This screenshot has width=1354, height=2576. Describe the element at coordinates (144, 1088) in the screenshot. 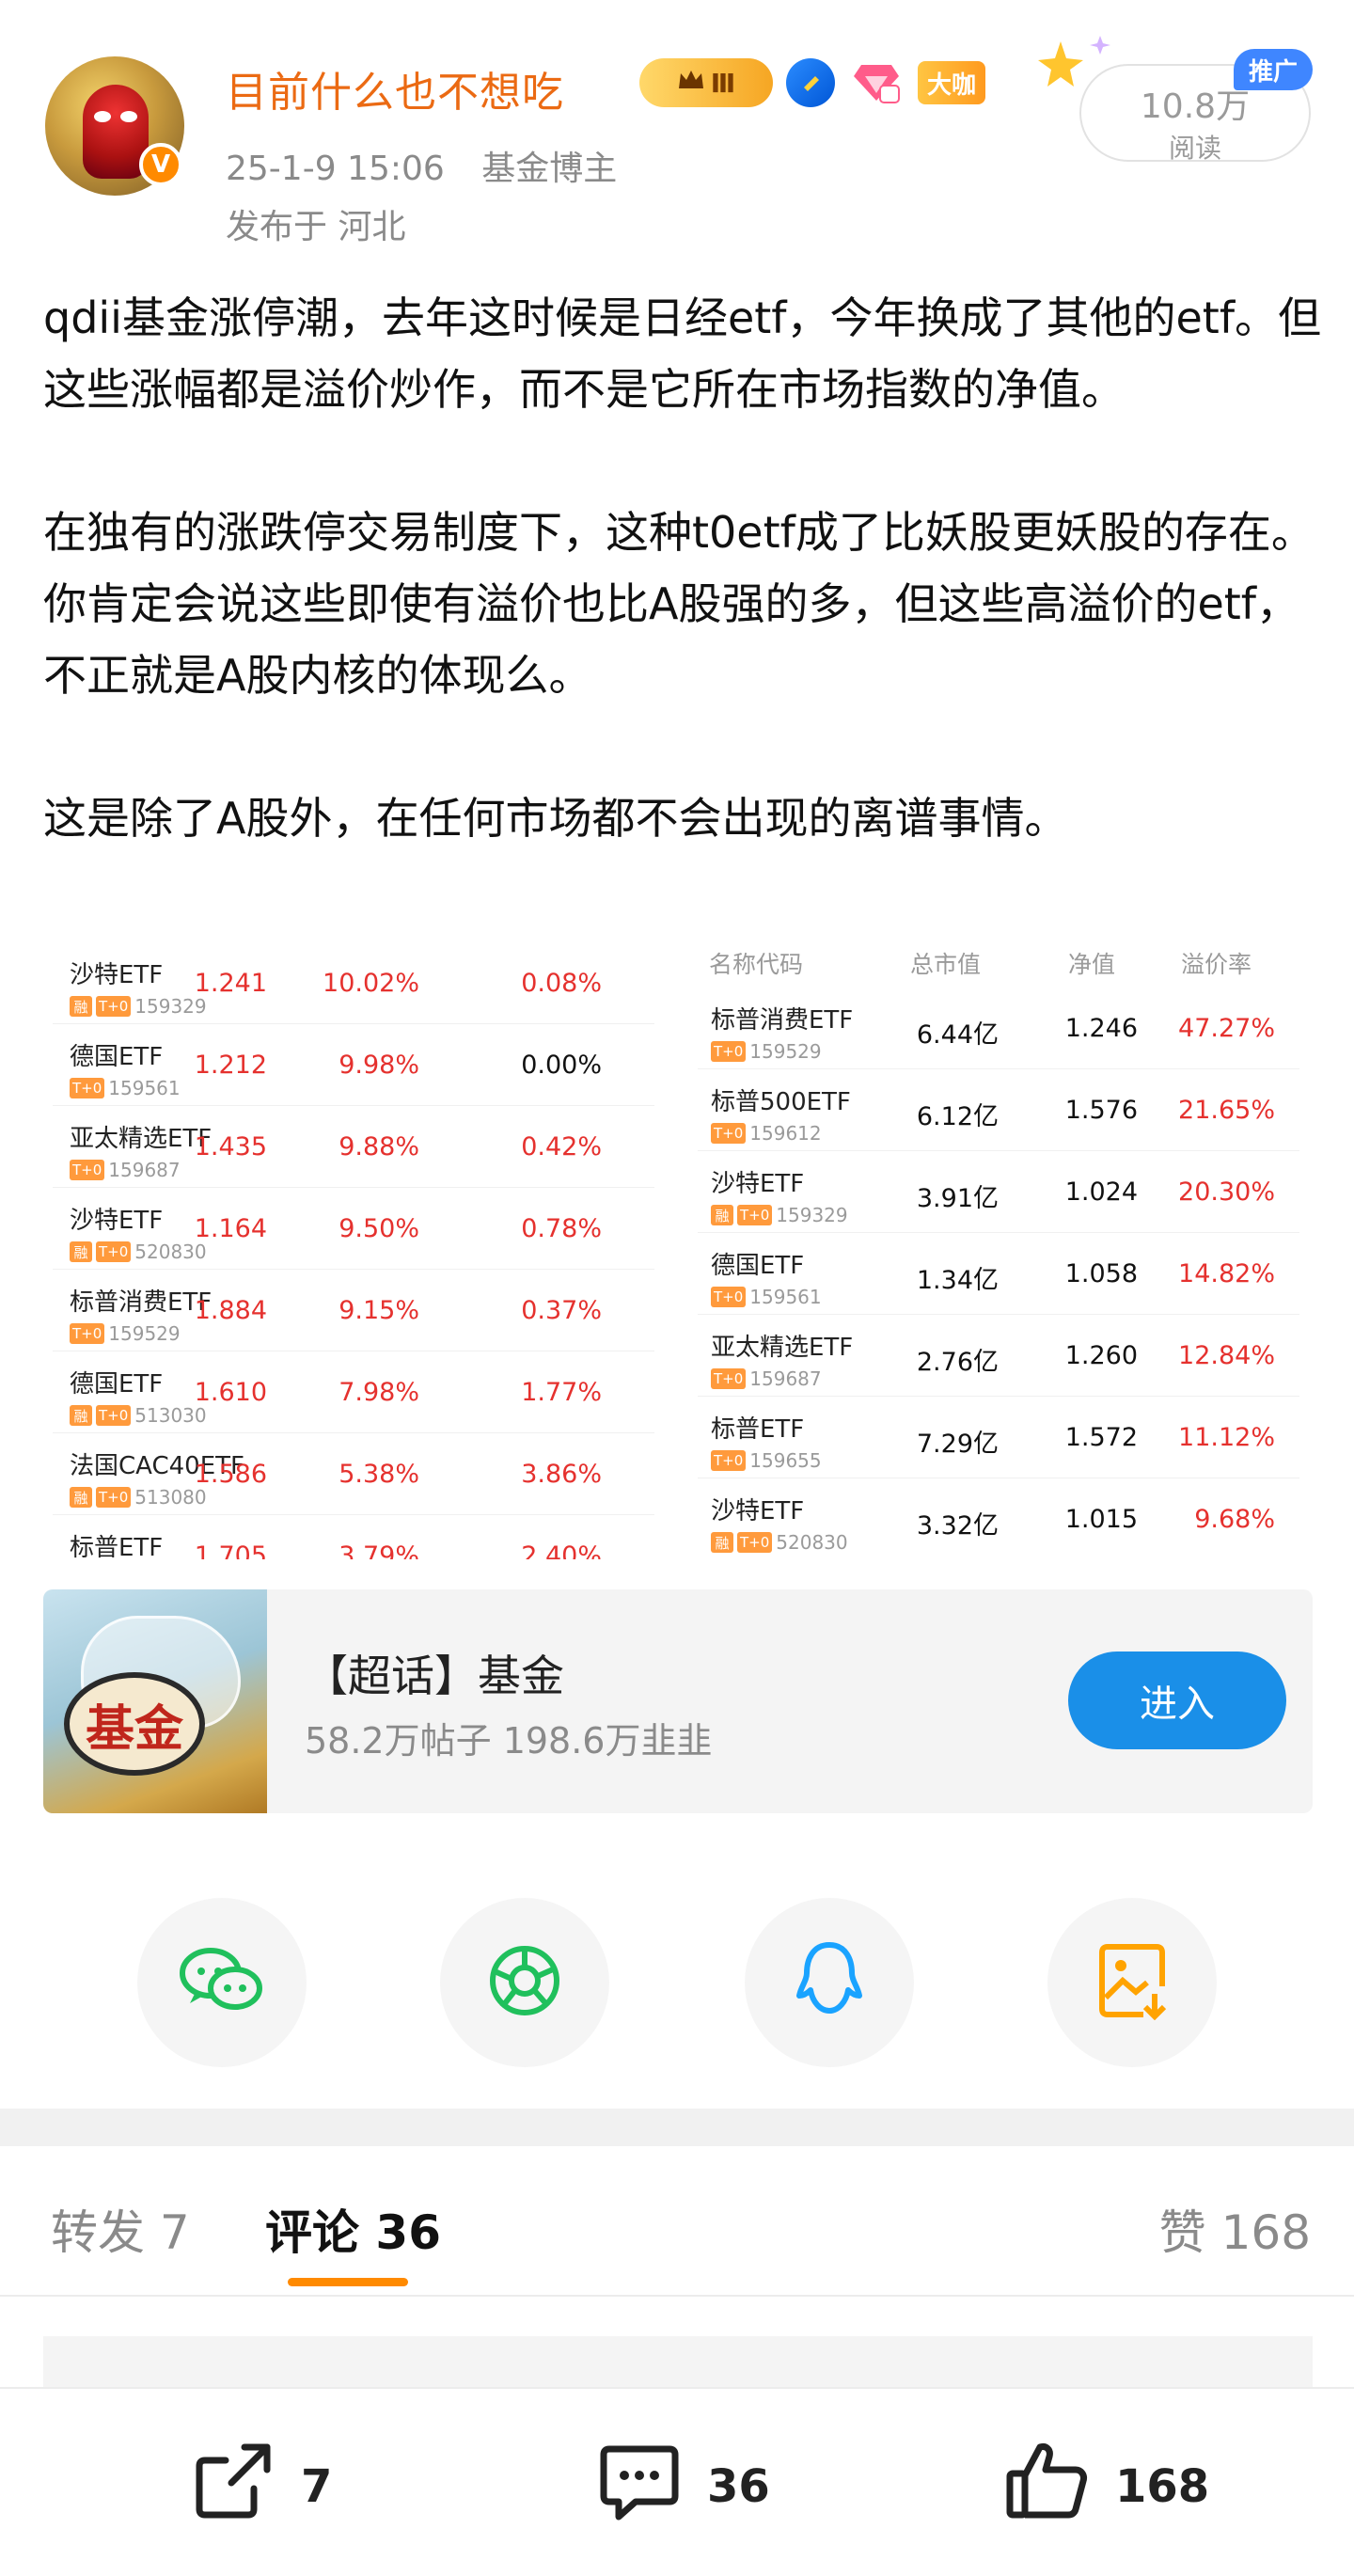

I see `etf-code: 159561` at that location.